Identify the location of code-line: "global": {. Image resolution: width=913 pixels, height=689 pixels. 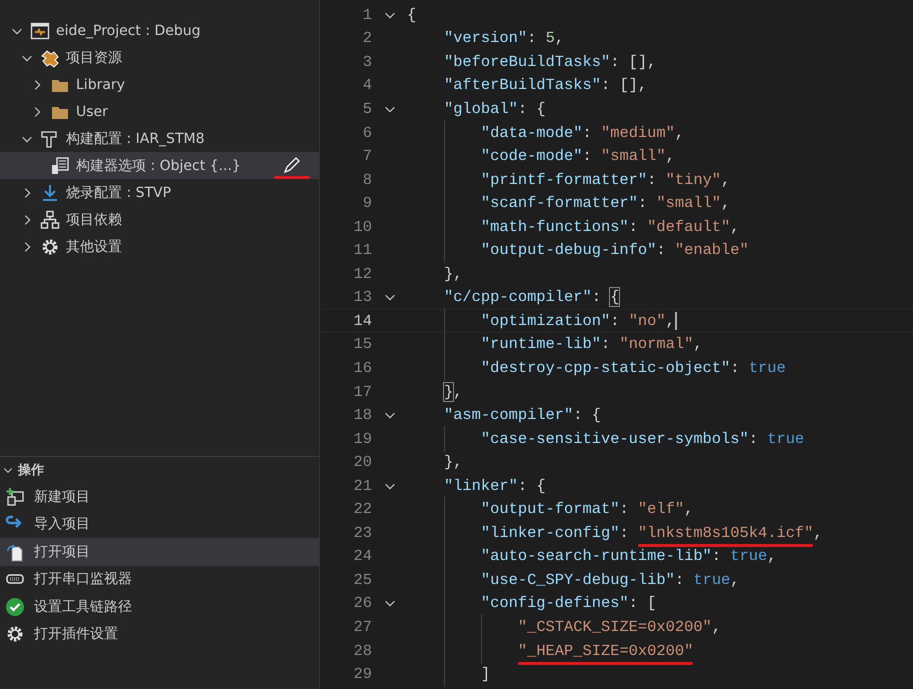
(494, 109).